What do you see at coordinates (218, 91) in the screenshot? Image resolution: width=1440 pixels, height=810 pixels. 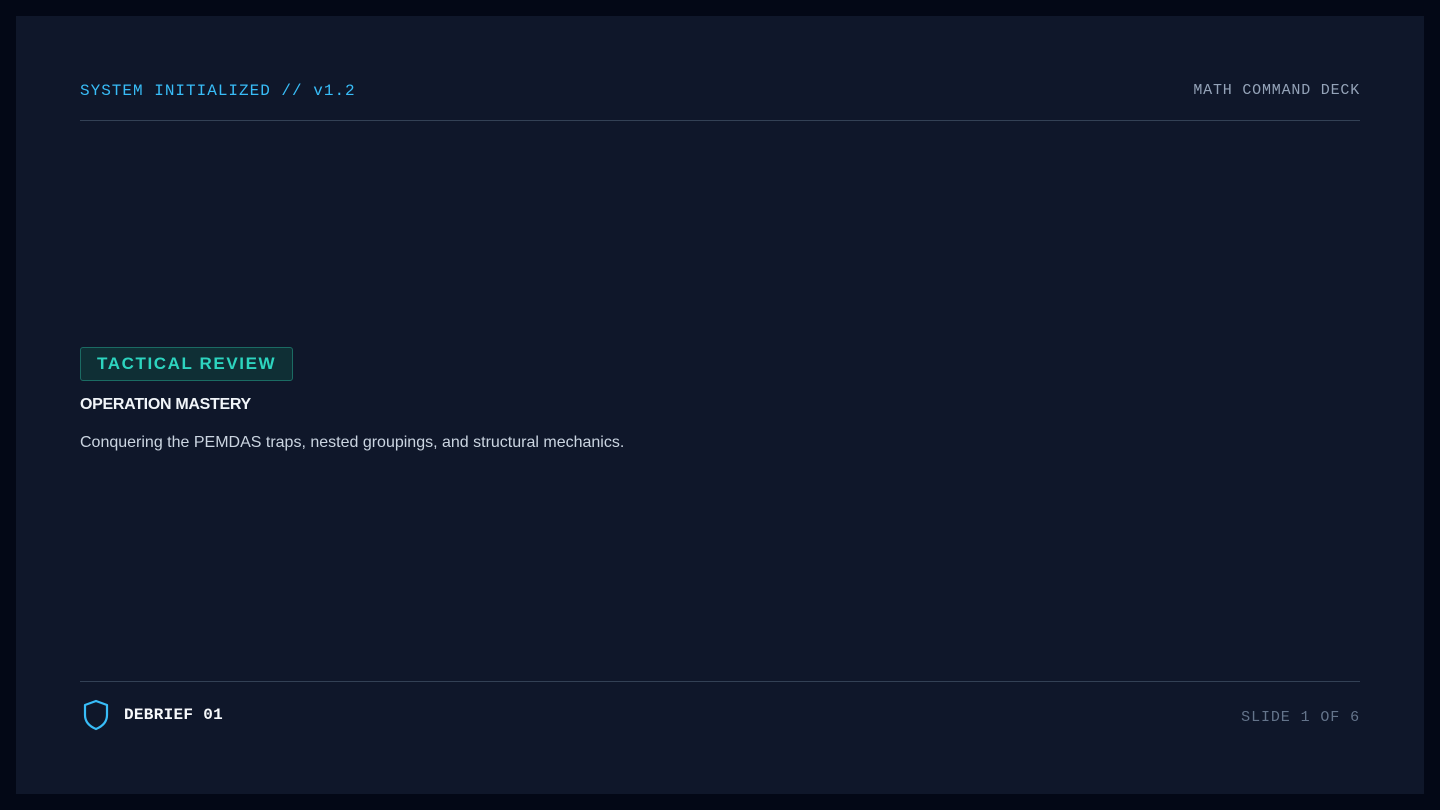 I see `system-status: SYSTEM INITIALIZED // v1.2` at bounding box center [218, 91].